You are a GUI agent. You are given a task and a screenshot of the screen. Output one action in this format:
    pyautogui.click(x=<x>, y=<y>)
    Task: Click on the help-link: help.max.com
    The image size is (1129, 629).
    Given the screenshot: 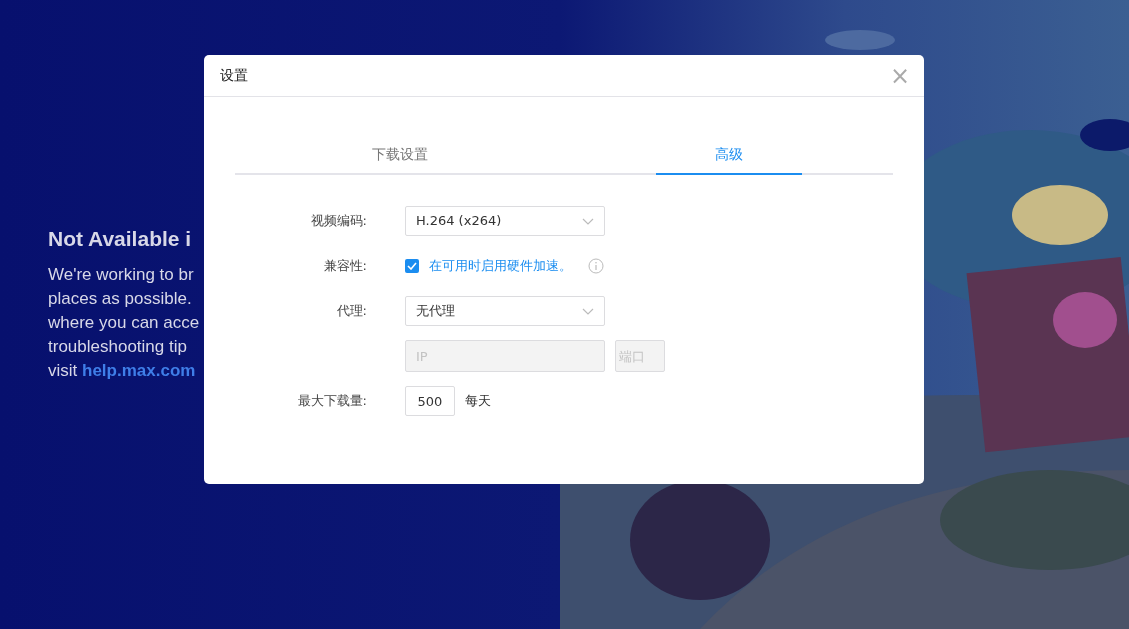 What is the action you would take?
    pyautogui.click(x=139, y=371)
    